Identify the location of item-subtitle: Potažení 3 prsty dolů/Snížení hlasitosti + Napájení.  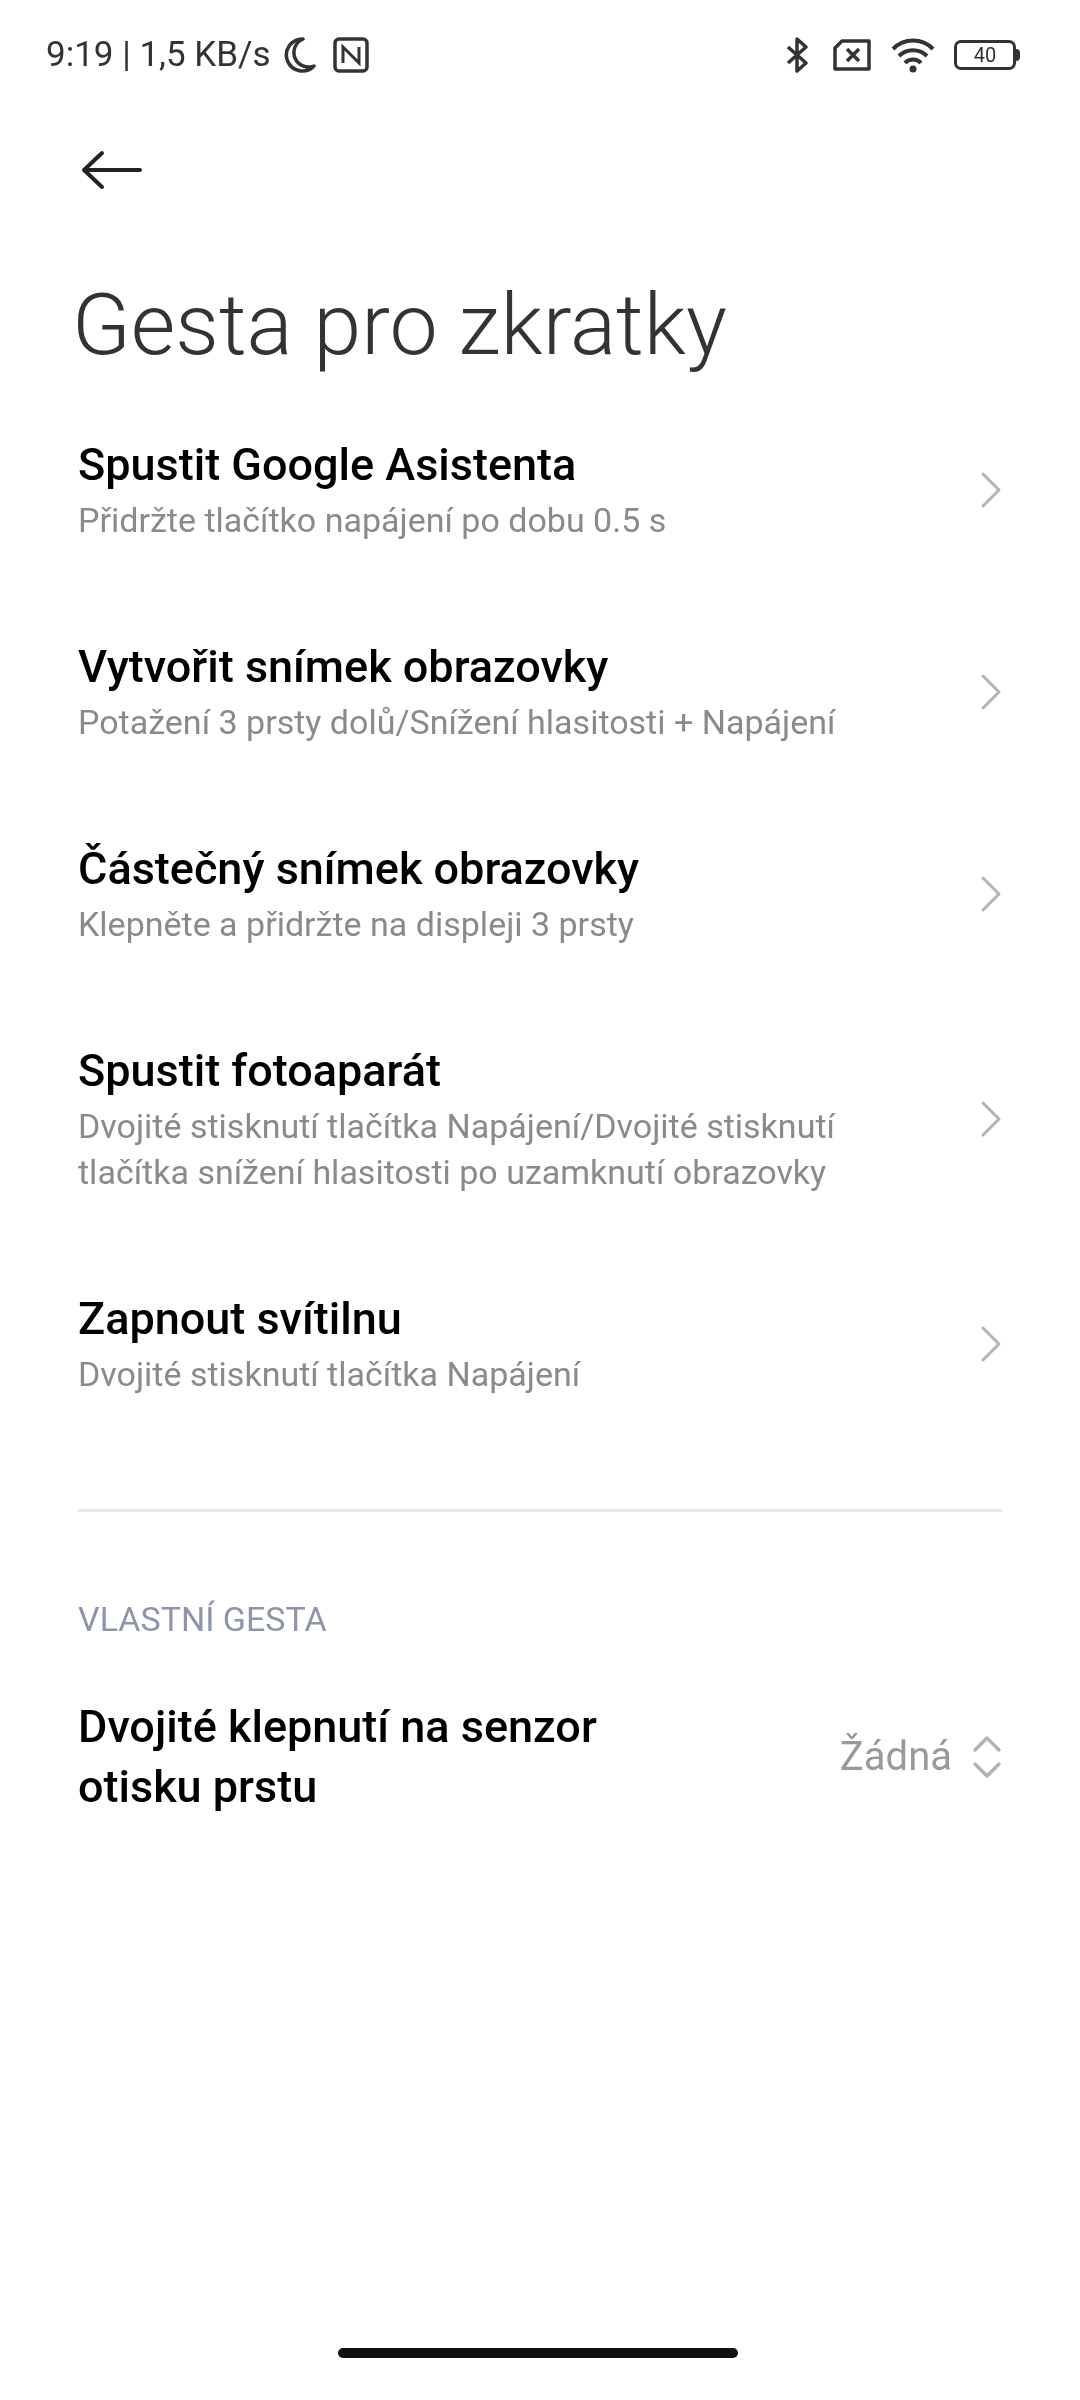
(457, 722).